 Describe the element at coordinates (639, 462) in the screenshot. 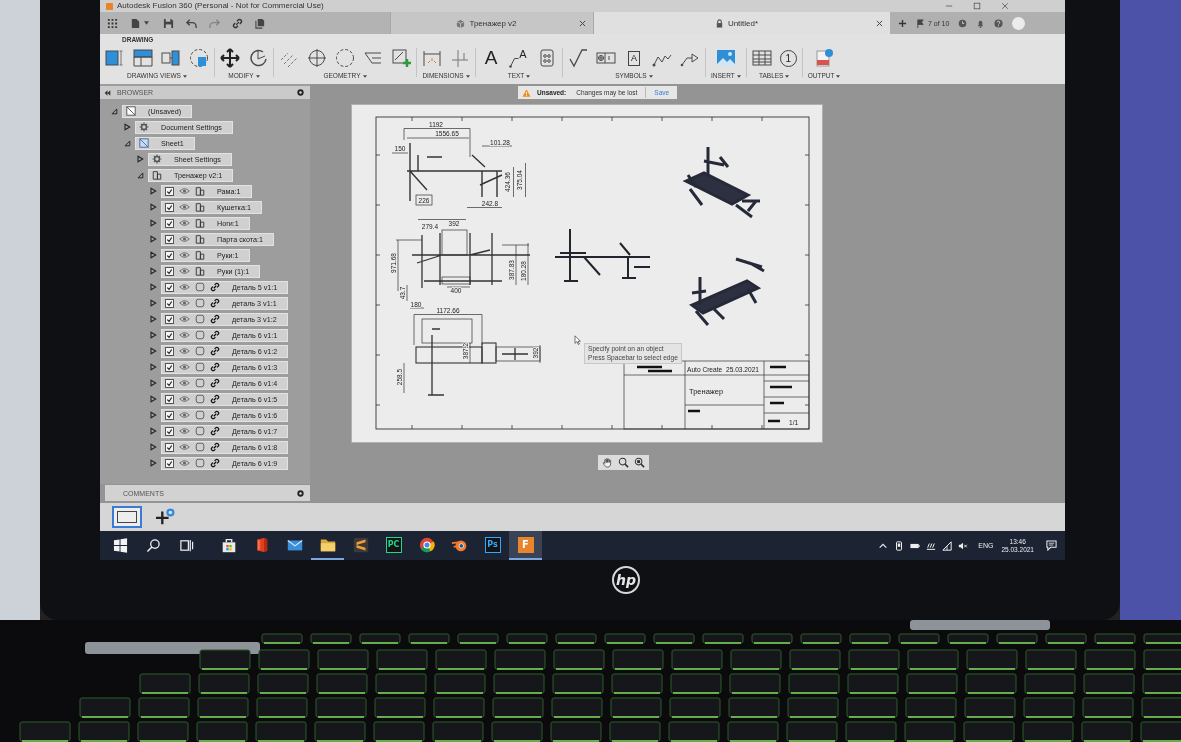

I see `zoom-window-icon` at that location.